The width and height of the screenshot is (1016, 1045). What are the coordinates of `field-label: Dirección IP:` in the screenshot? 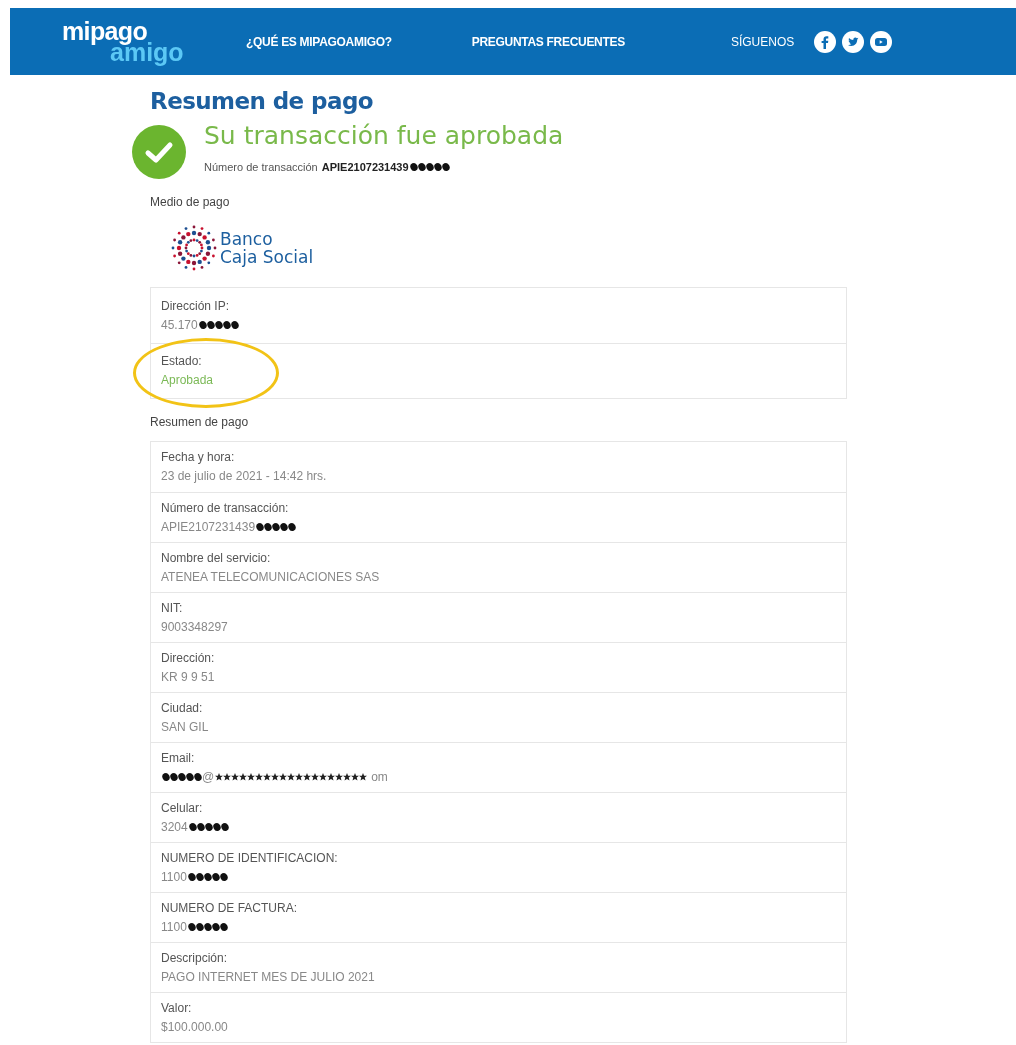 It's located at (196, 306).